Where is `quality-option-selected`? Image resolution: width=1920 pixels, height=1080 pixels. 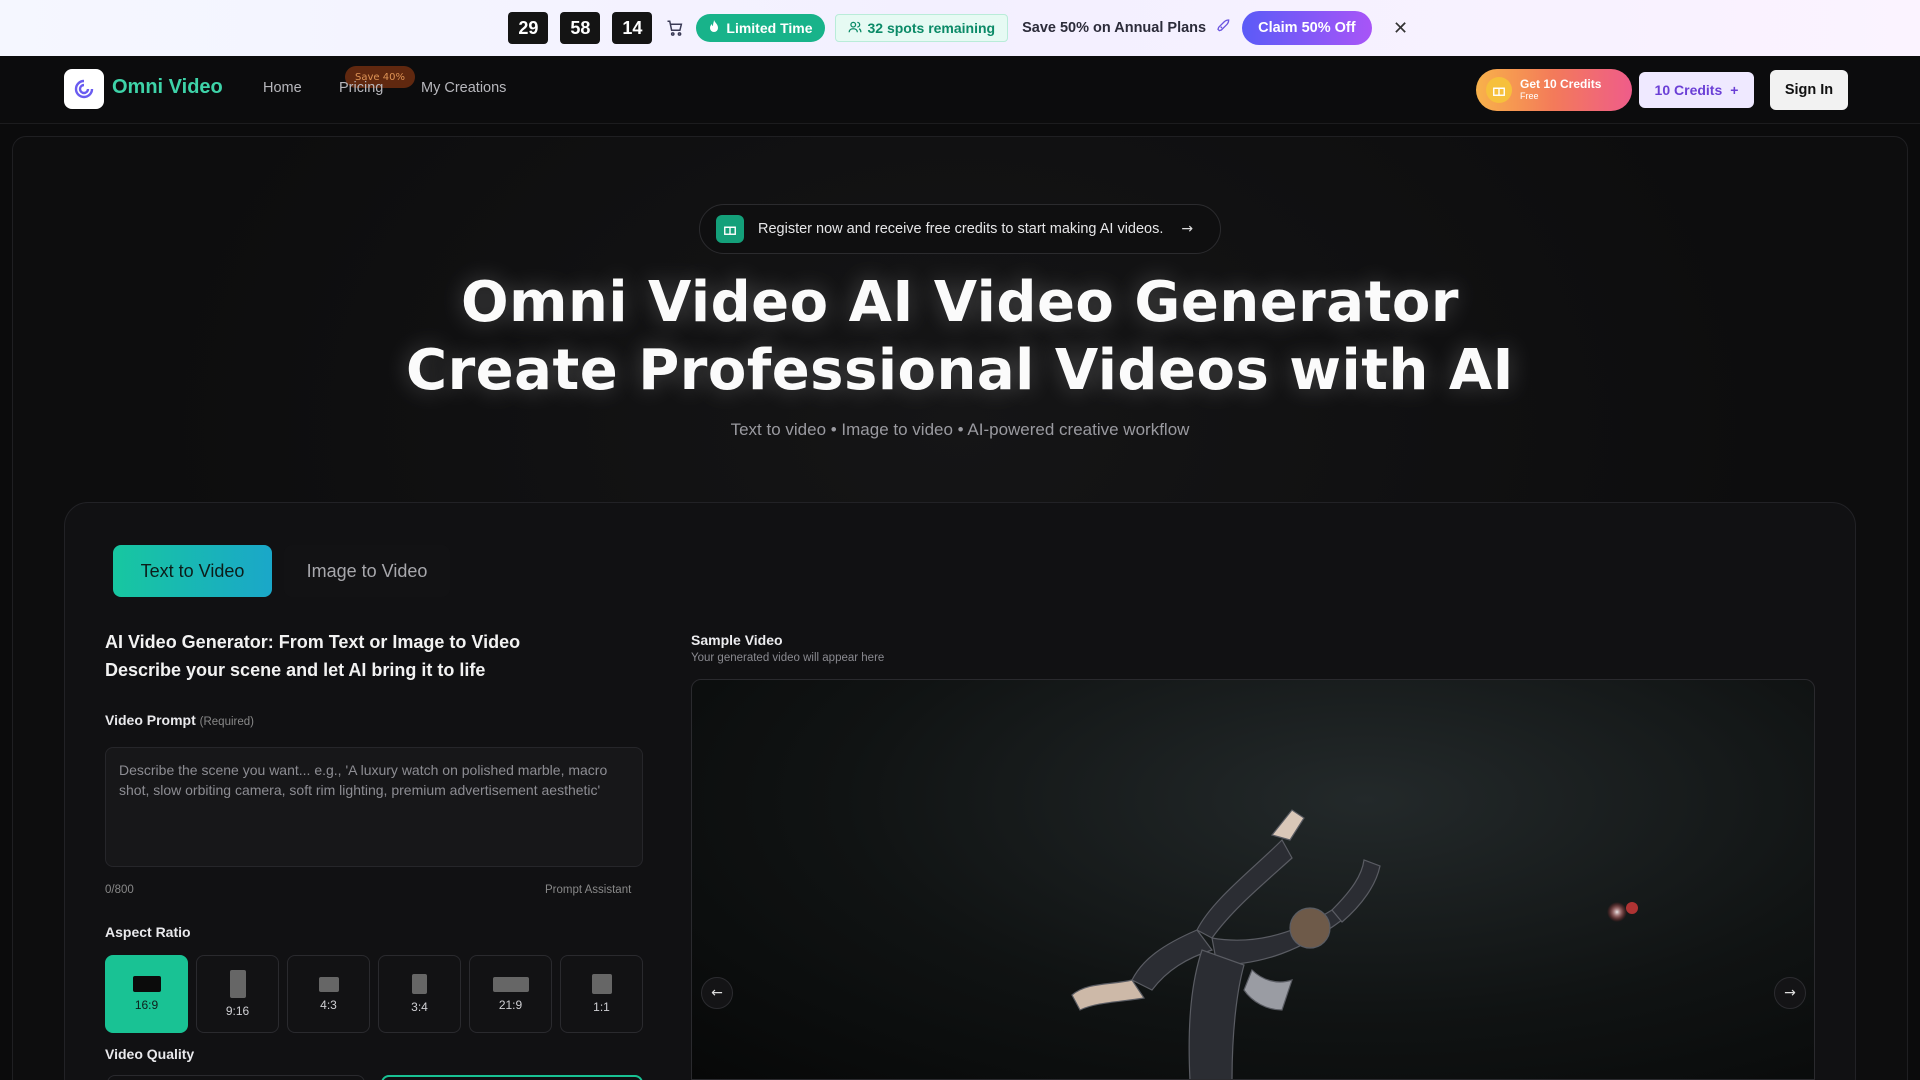
quality-option-selected is located at coordinates (512, 1077).